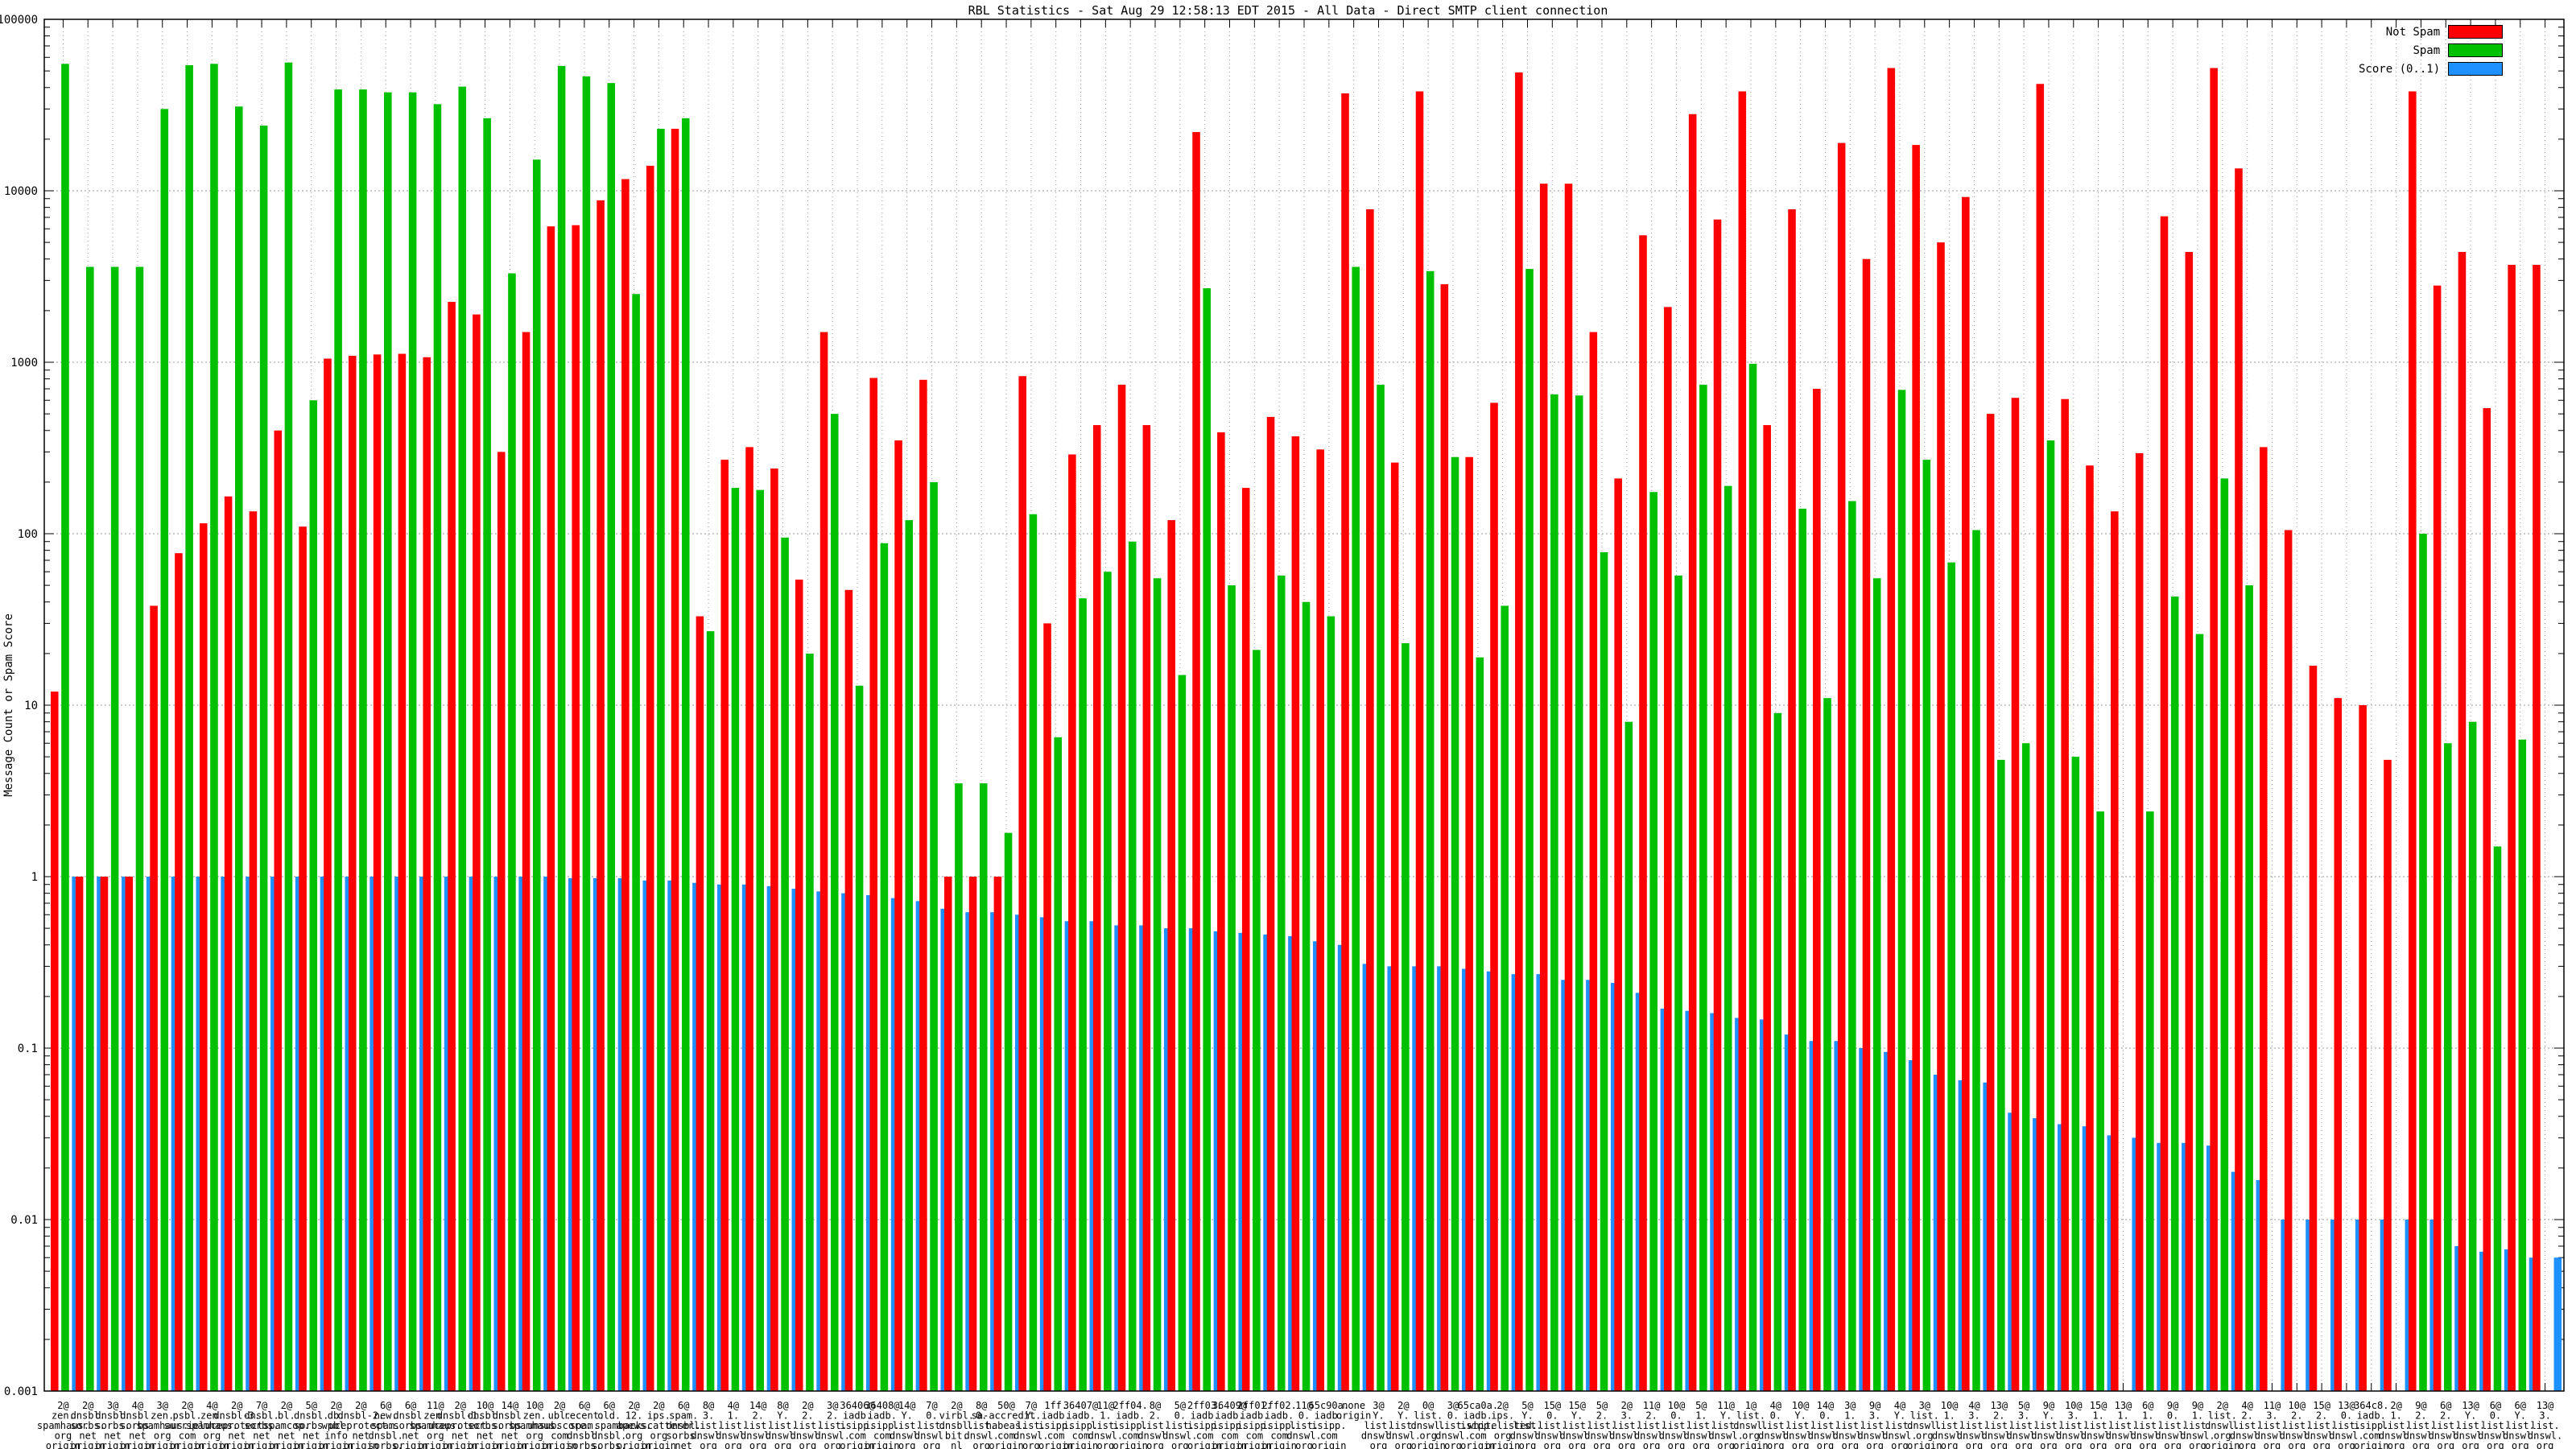 Image resolution: width=2576 pixels, height=1449 pixels. I want to click on y-tick-label: 10, so click(31, 706).